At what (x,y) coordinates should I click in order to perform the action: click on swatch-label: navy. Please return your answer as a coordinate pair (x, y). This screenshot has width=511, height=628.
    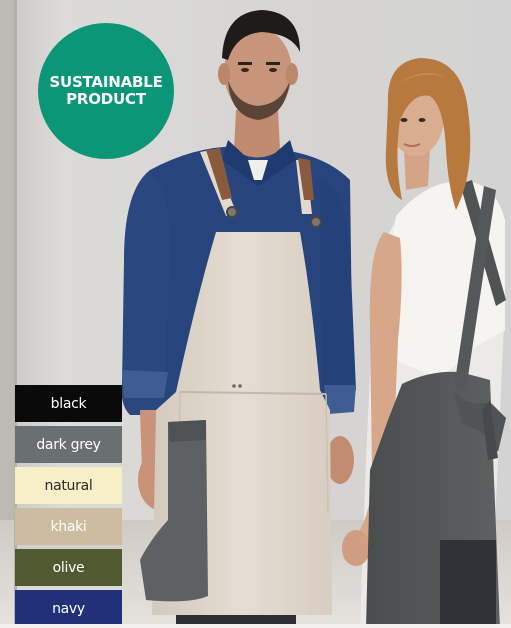
    Looking at the image, I should click on (68, 608).